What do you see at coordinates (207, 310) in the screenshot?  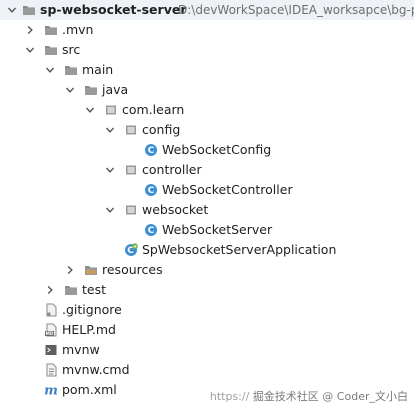 I see `tree-row-gitignore: .gitignore` at bounding box center [207, 310].